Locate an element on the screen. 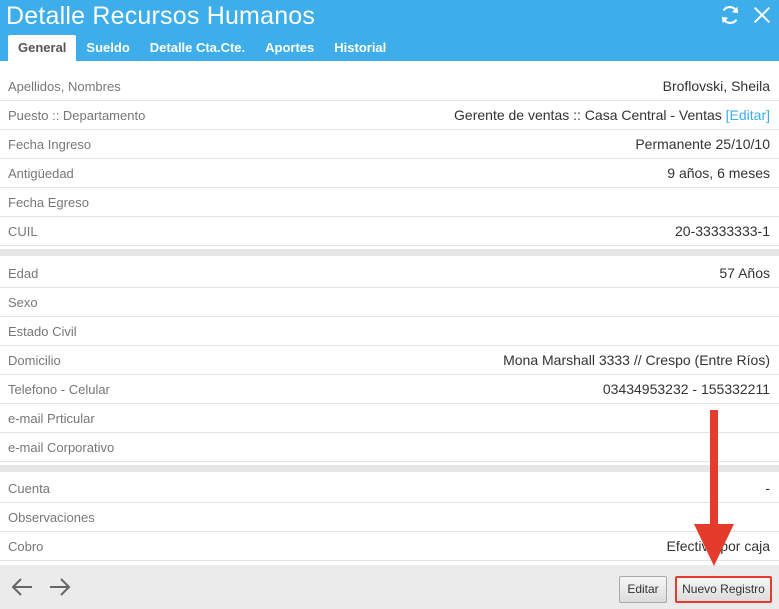 The width and height of the screenshot is (779, 609). field-label: Fecha Ingreso is located at coordinates (50, 144).